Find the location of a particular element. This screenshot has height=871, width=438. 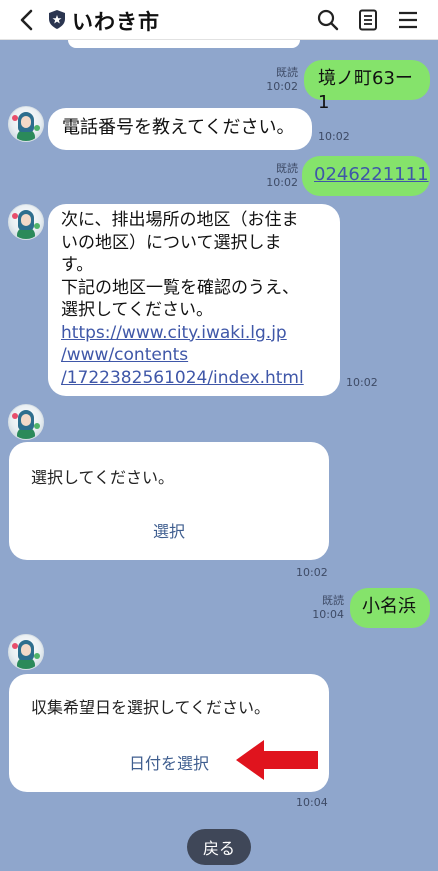

message-line: 選択してください。 is located at coordinates (137, 310).